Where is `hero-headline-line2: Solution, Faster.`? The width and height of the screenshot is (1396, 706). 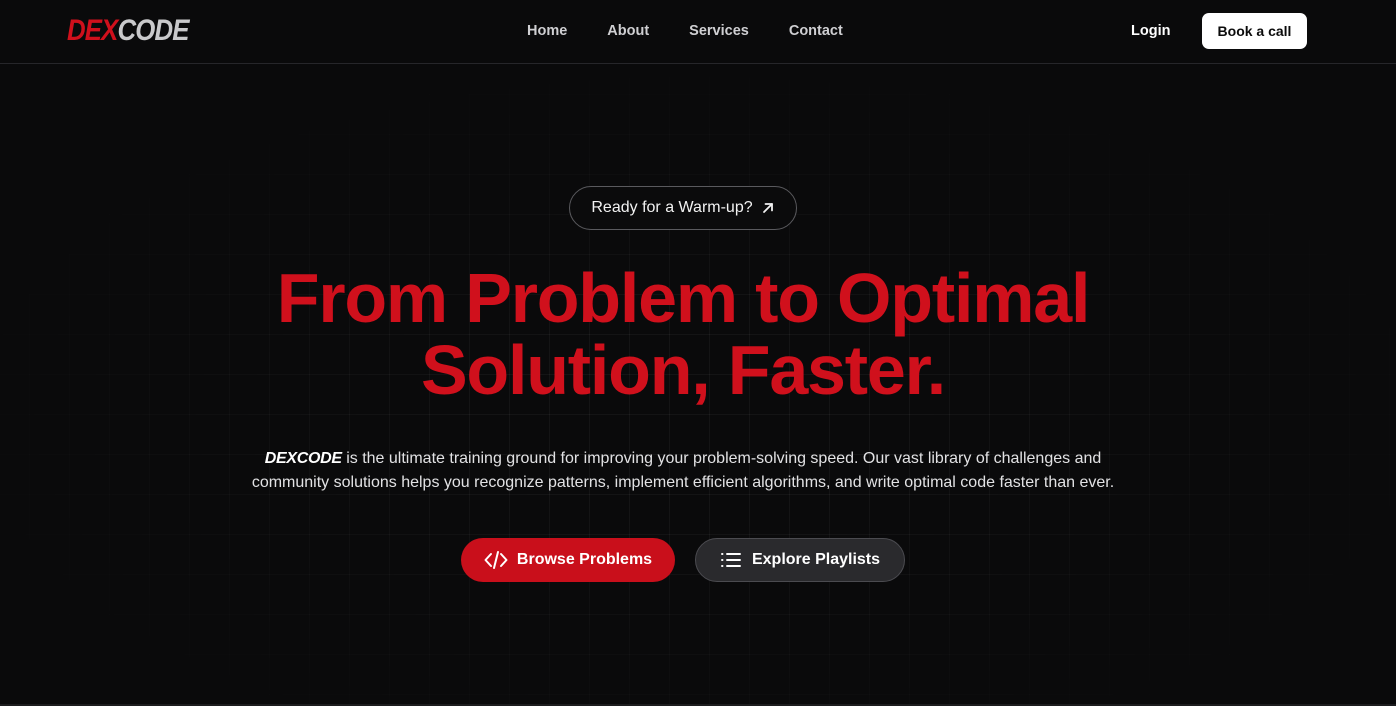
hero-headline-line2: Solution, Faster. is located at coordinates (683, 370).